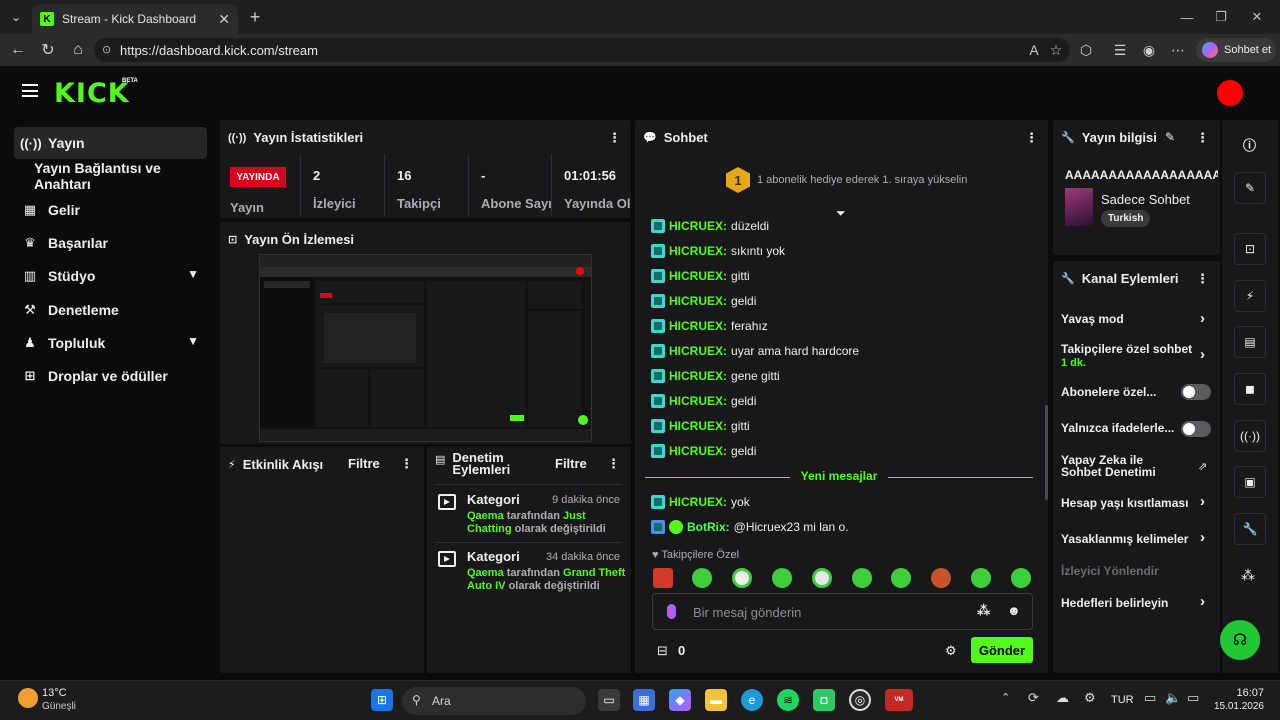 This screenshot has width=1280, height=720. What do you see at coordinates (1196, 429) in the screenshot?
I see `emotes-only-toggle` at bounding box center [1196, 429].